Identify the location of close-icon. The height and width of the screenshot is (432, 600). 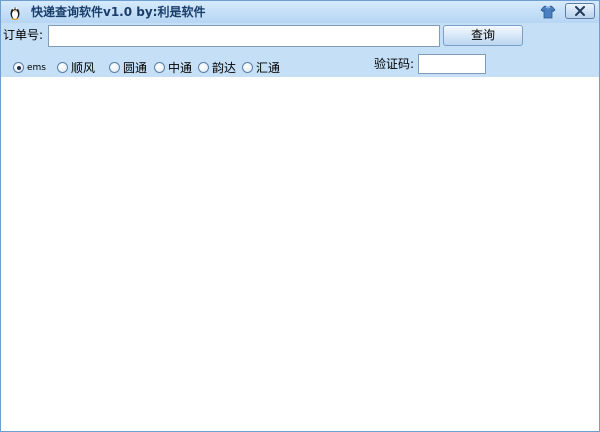
(580, 11).